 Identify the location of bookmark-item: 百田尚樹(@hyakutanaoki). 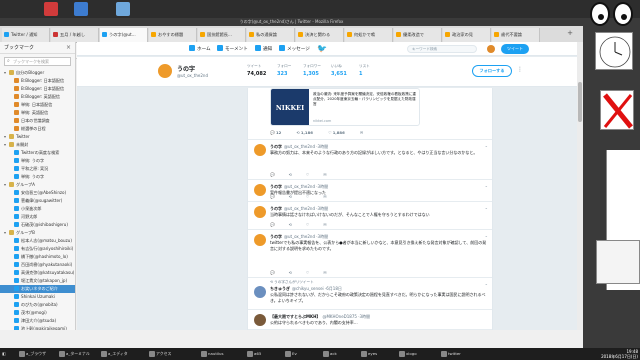
(37, 265).